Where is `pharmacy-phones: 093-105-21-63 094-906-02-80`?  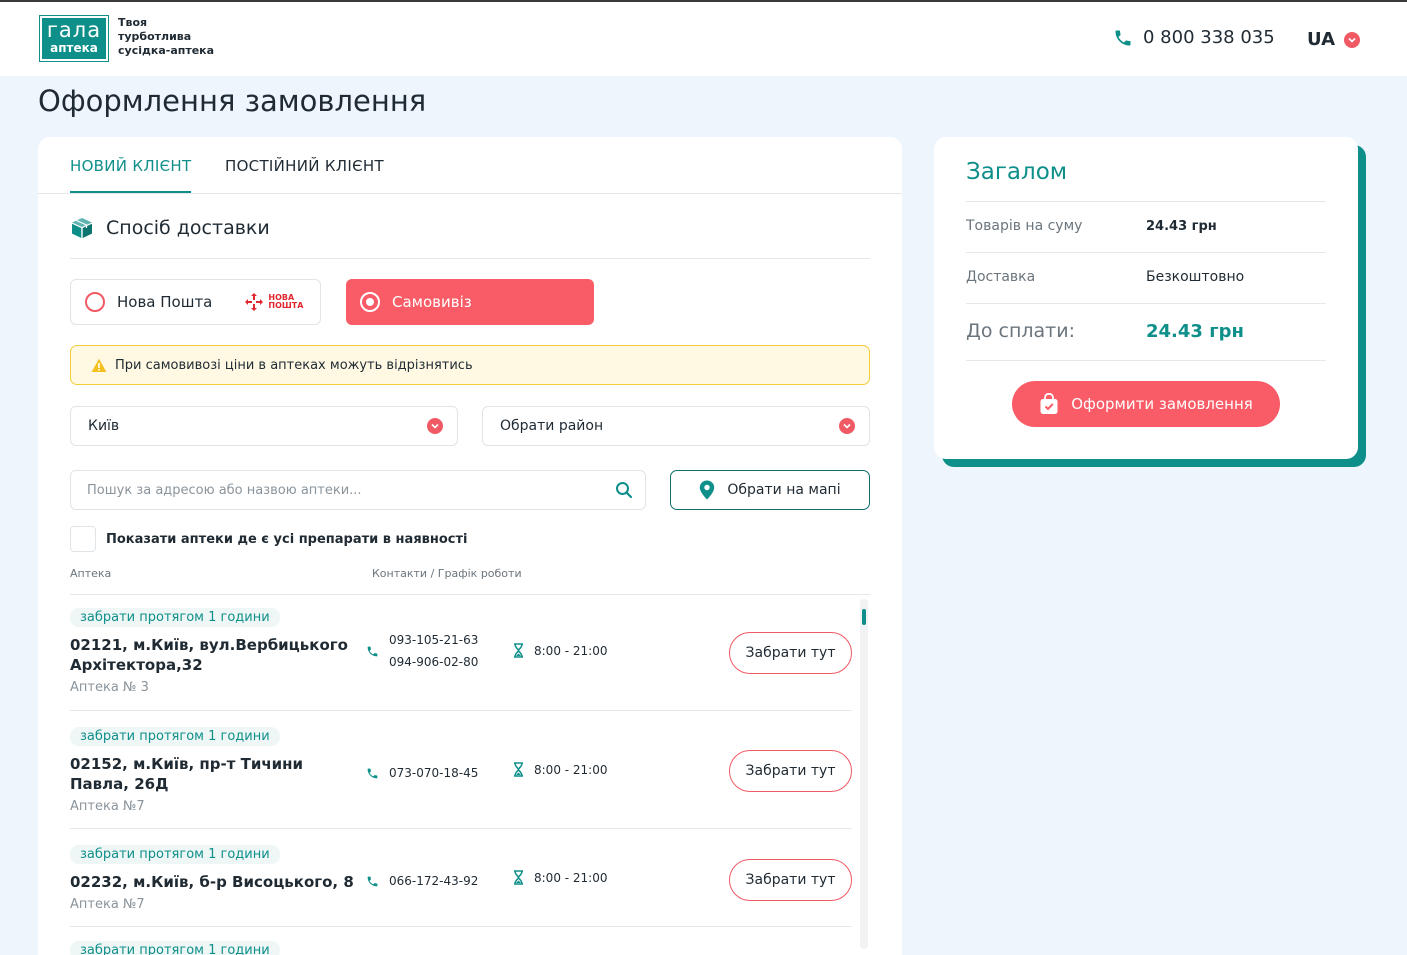 pharmacy-phones: 093-105-21-63 094-906-02-80 is located at coordinates (422, 651).